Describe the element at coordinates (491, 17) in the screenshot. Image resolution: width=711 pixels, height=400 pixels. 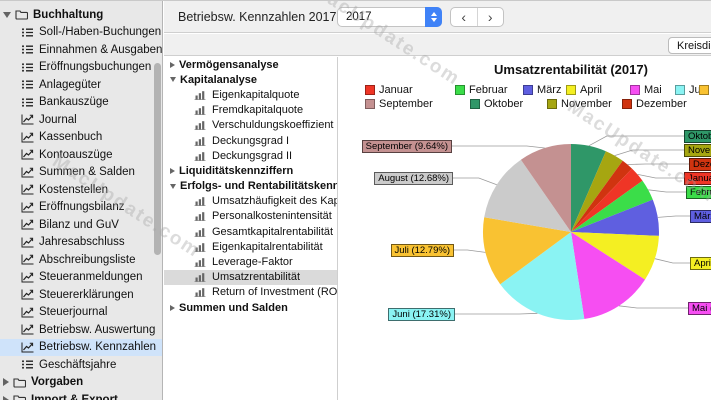
I see `next-year-button: ›` at that location.